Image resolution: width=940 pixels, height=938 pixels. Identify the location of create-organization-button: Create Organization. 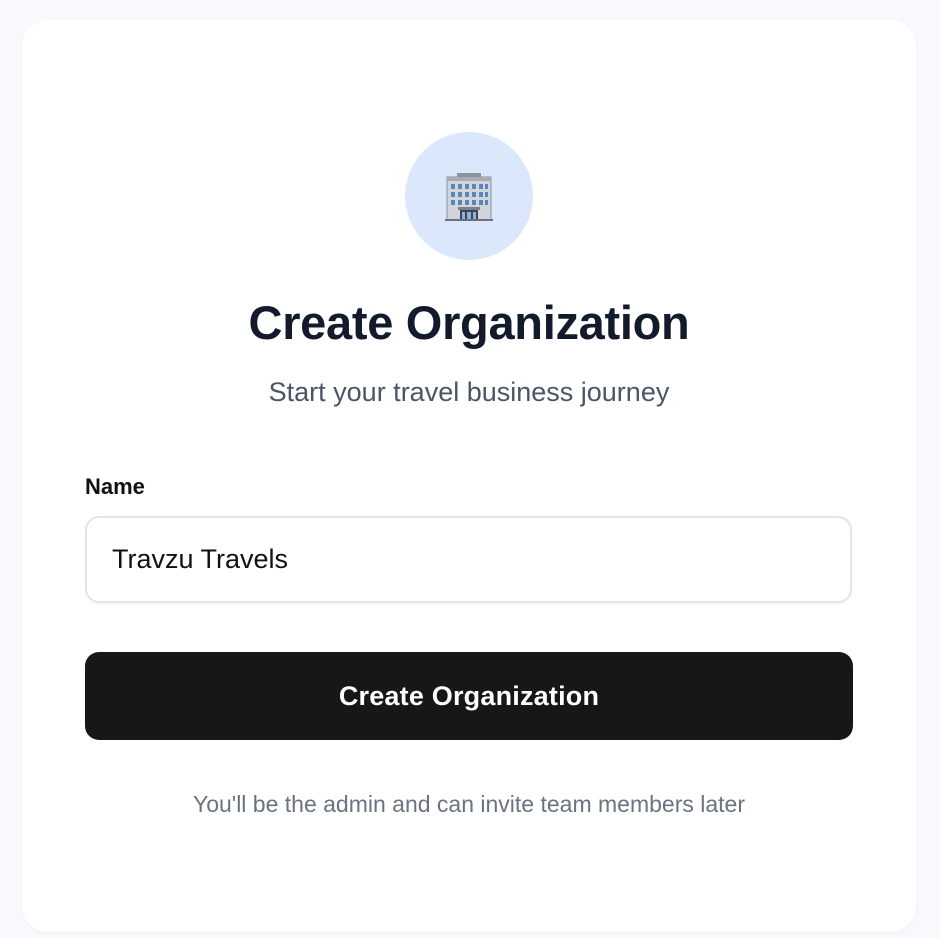
(469, 696).